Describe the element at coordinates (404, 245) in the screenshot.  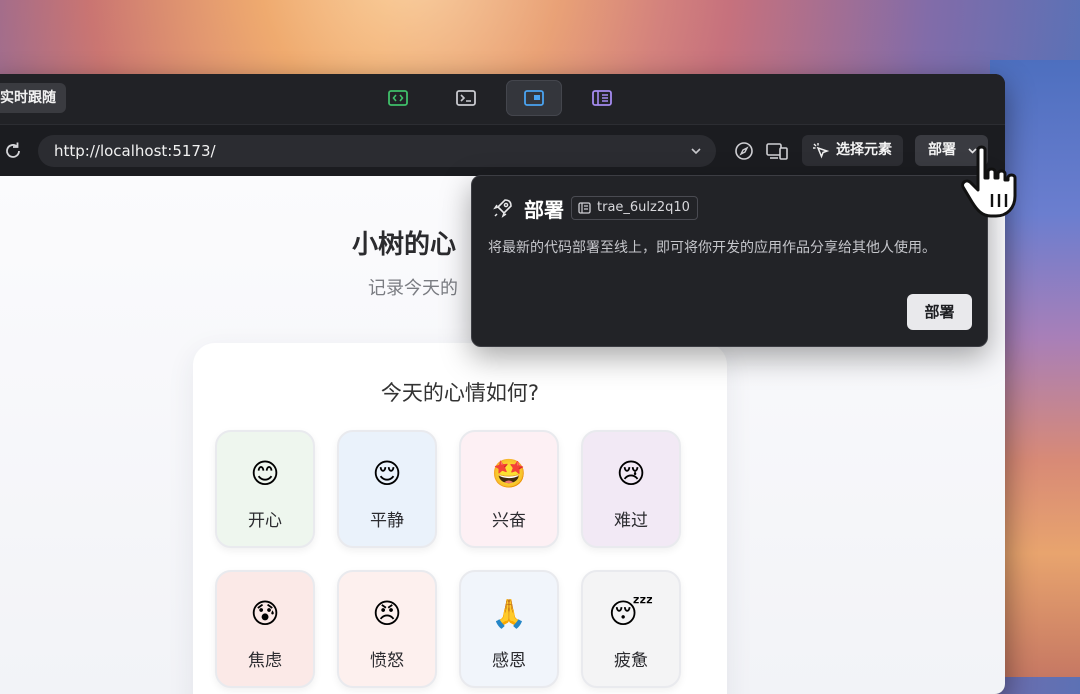
I see `page-title: 小树的心` at that location.